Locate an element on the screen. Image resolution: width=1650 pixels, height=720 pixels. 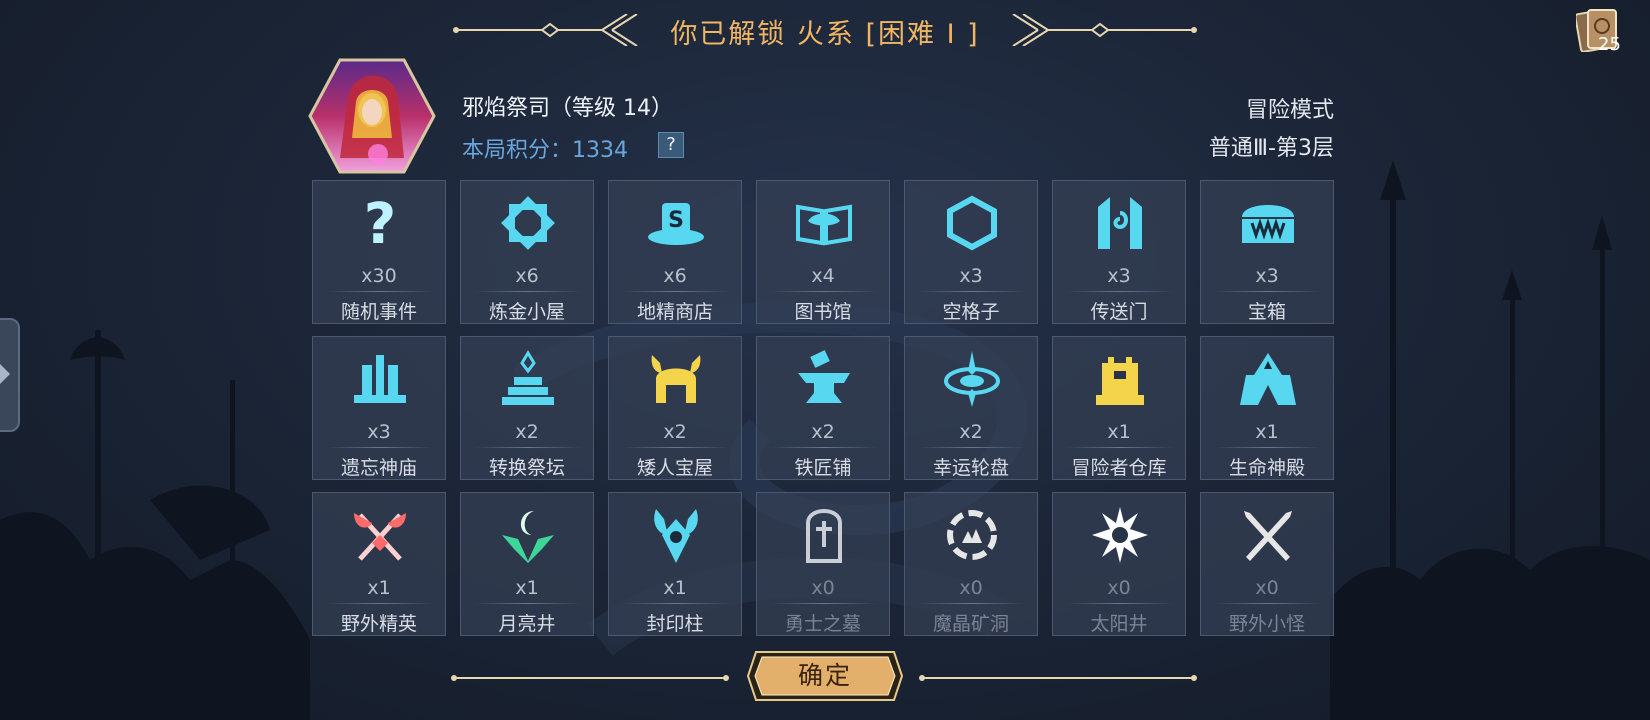
moon-well-icon is located at coordinates (528, 537).